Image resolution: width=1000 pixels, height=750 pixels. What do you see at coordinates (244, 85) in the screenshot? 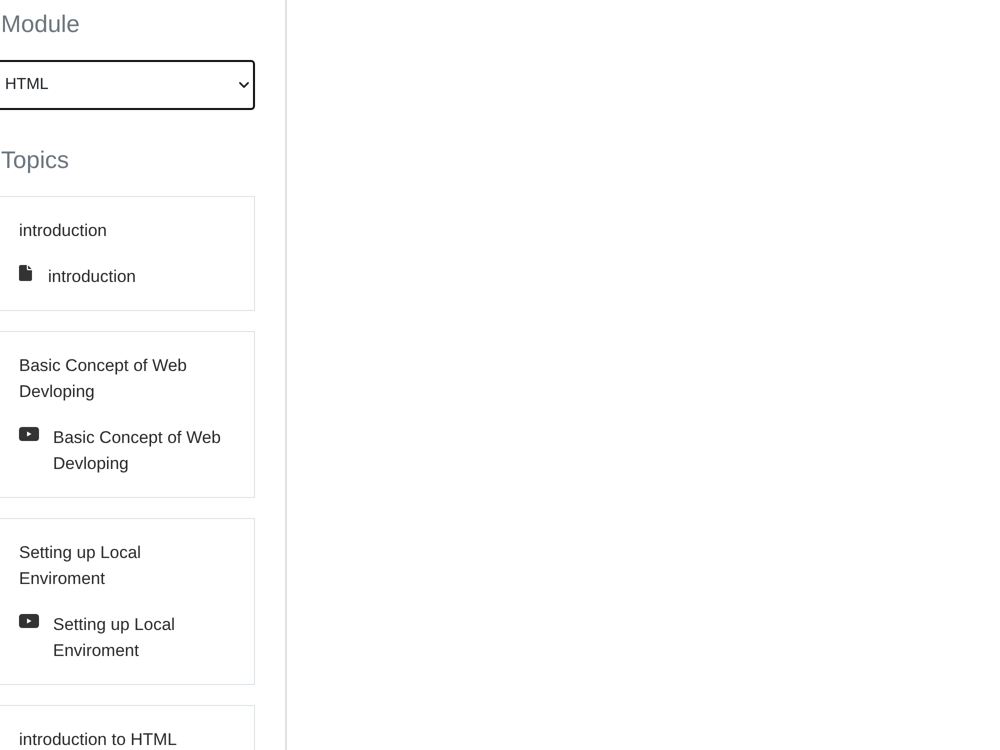
I see `chevron-down-icon` at bounding box center [244, 85].